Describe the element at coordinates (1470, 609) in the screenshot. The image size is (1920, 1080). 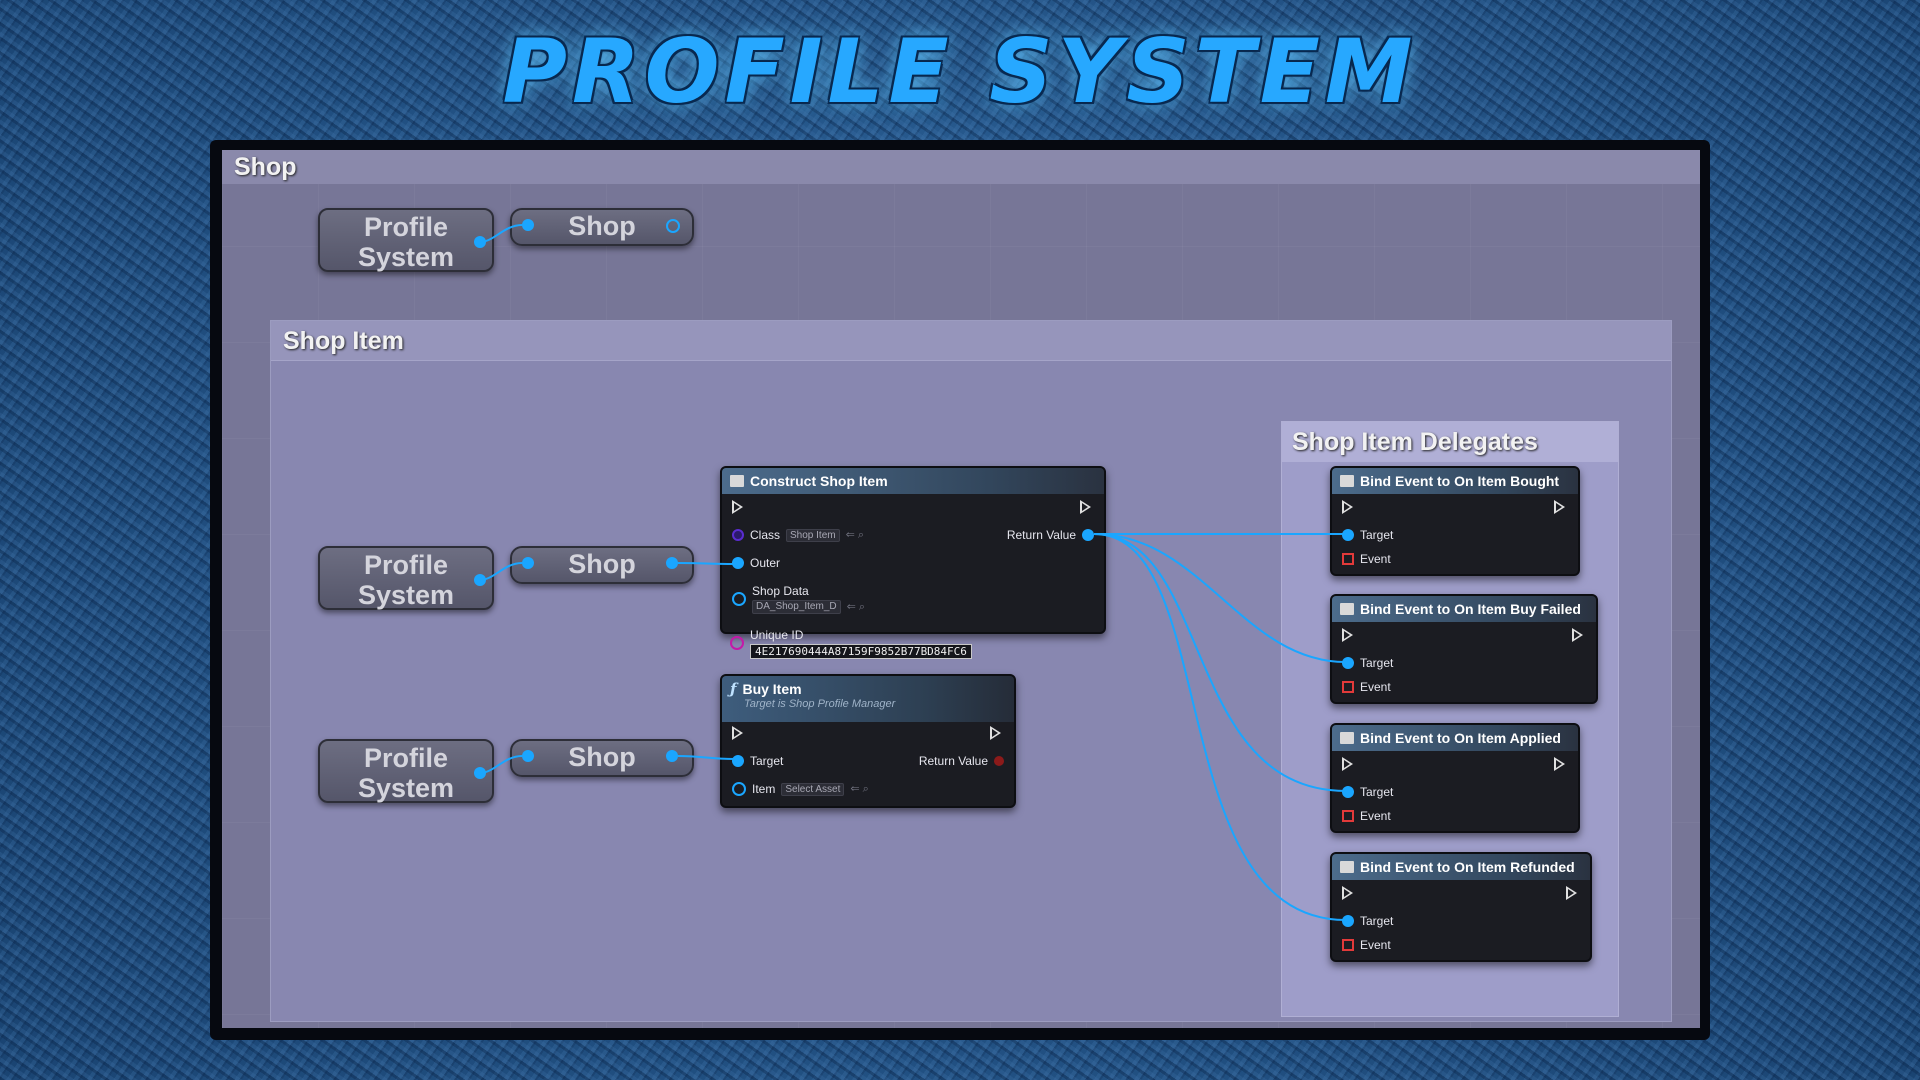
I see `bind-node-title: Bind Event to On Item Buy Failed` at that location.